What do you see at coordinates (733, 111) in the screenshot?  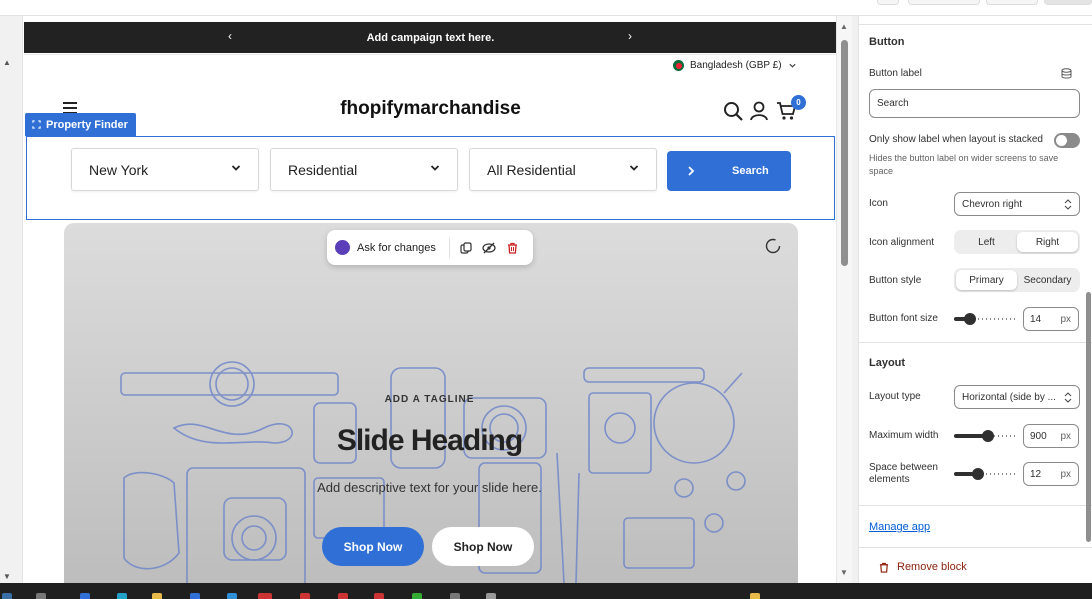 I see `search-icon` at bounding box center [733, 111].